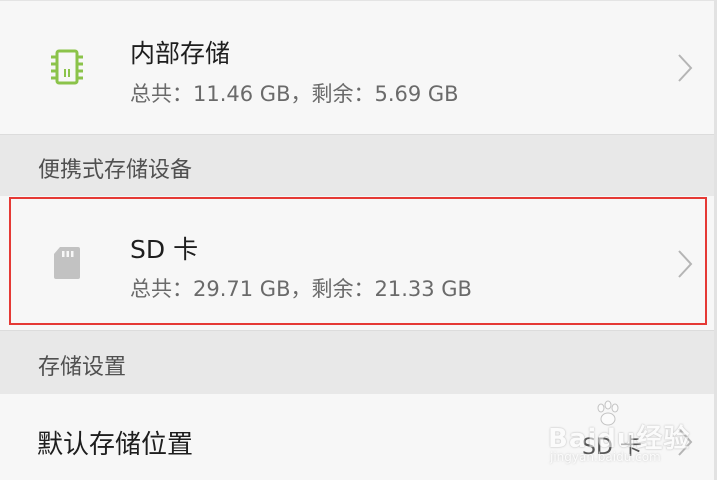 This screenshot has width=717, height=480. Describe the element at coordinates (115, 170) in the screenshot. I see `portable-storage-section-label: 便携式存储设备` at that location.